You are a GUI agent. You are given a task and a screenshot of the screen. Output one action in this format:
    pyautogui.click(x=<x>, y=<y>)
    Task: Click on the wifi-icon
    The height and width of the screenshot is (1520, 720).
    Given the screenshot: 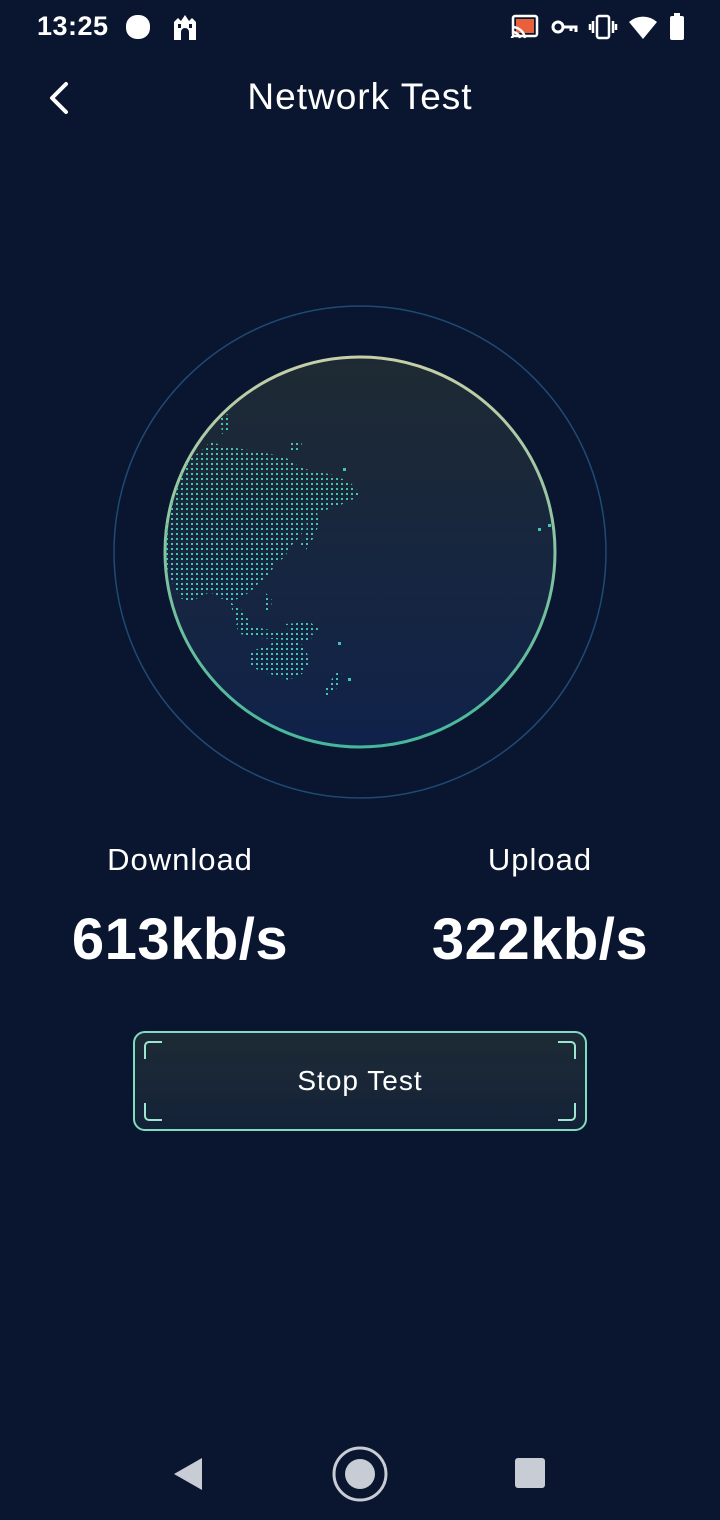 What is the action you would take?
    pyautogui.click(x=643, y=27)
    